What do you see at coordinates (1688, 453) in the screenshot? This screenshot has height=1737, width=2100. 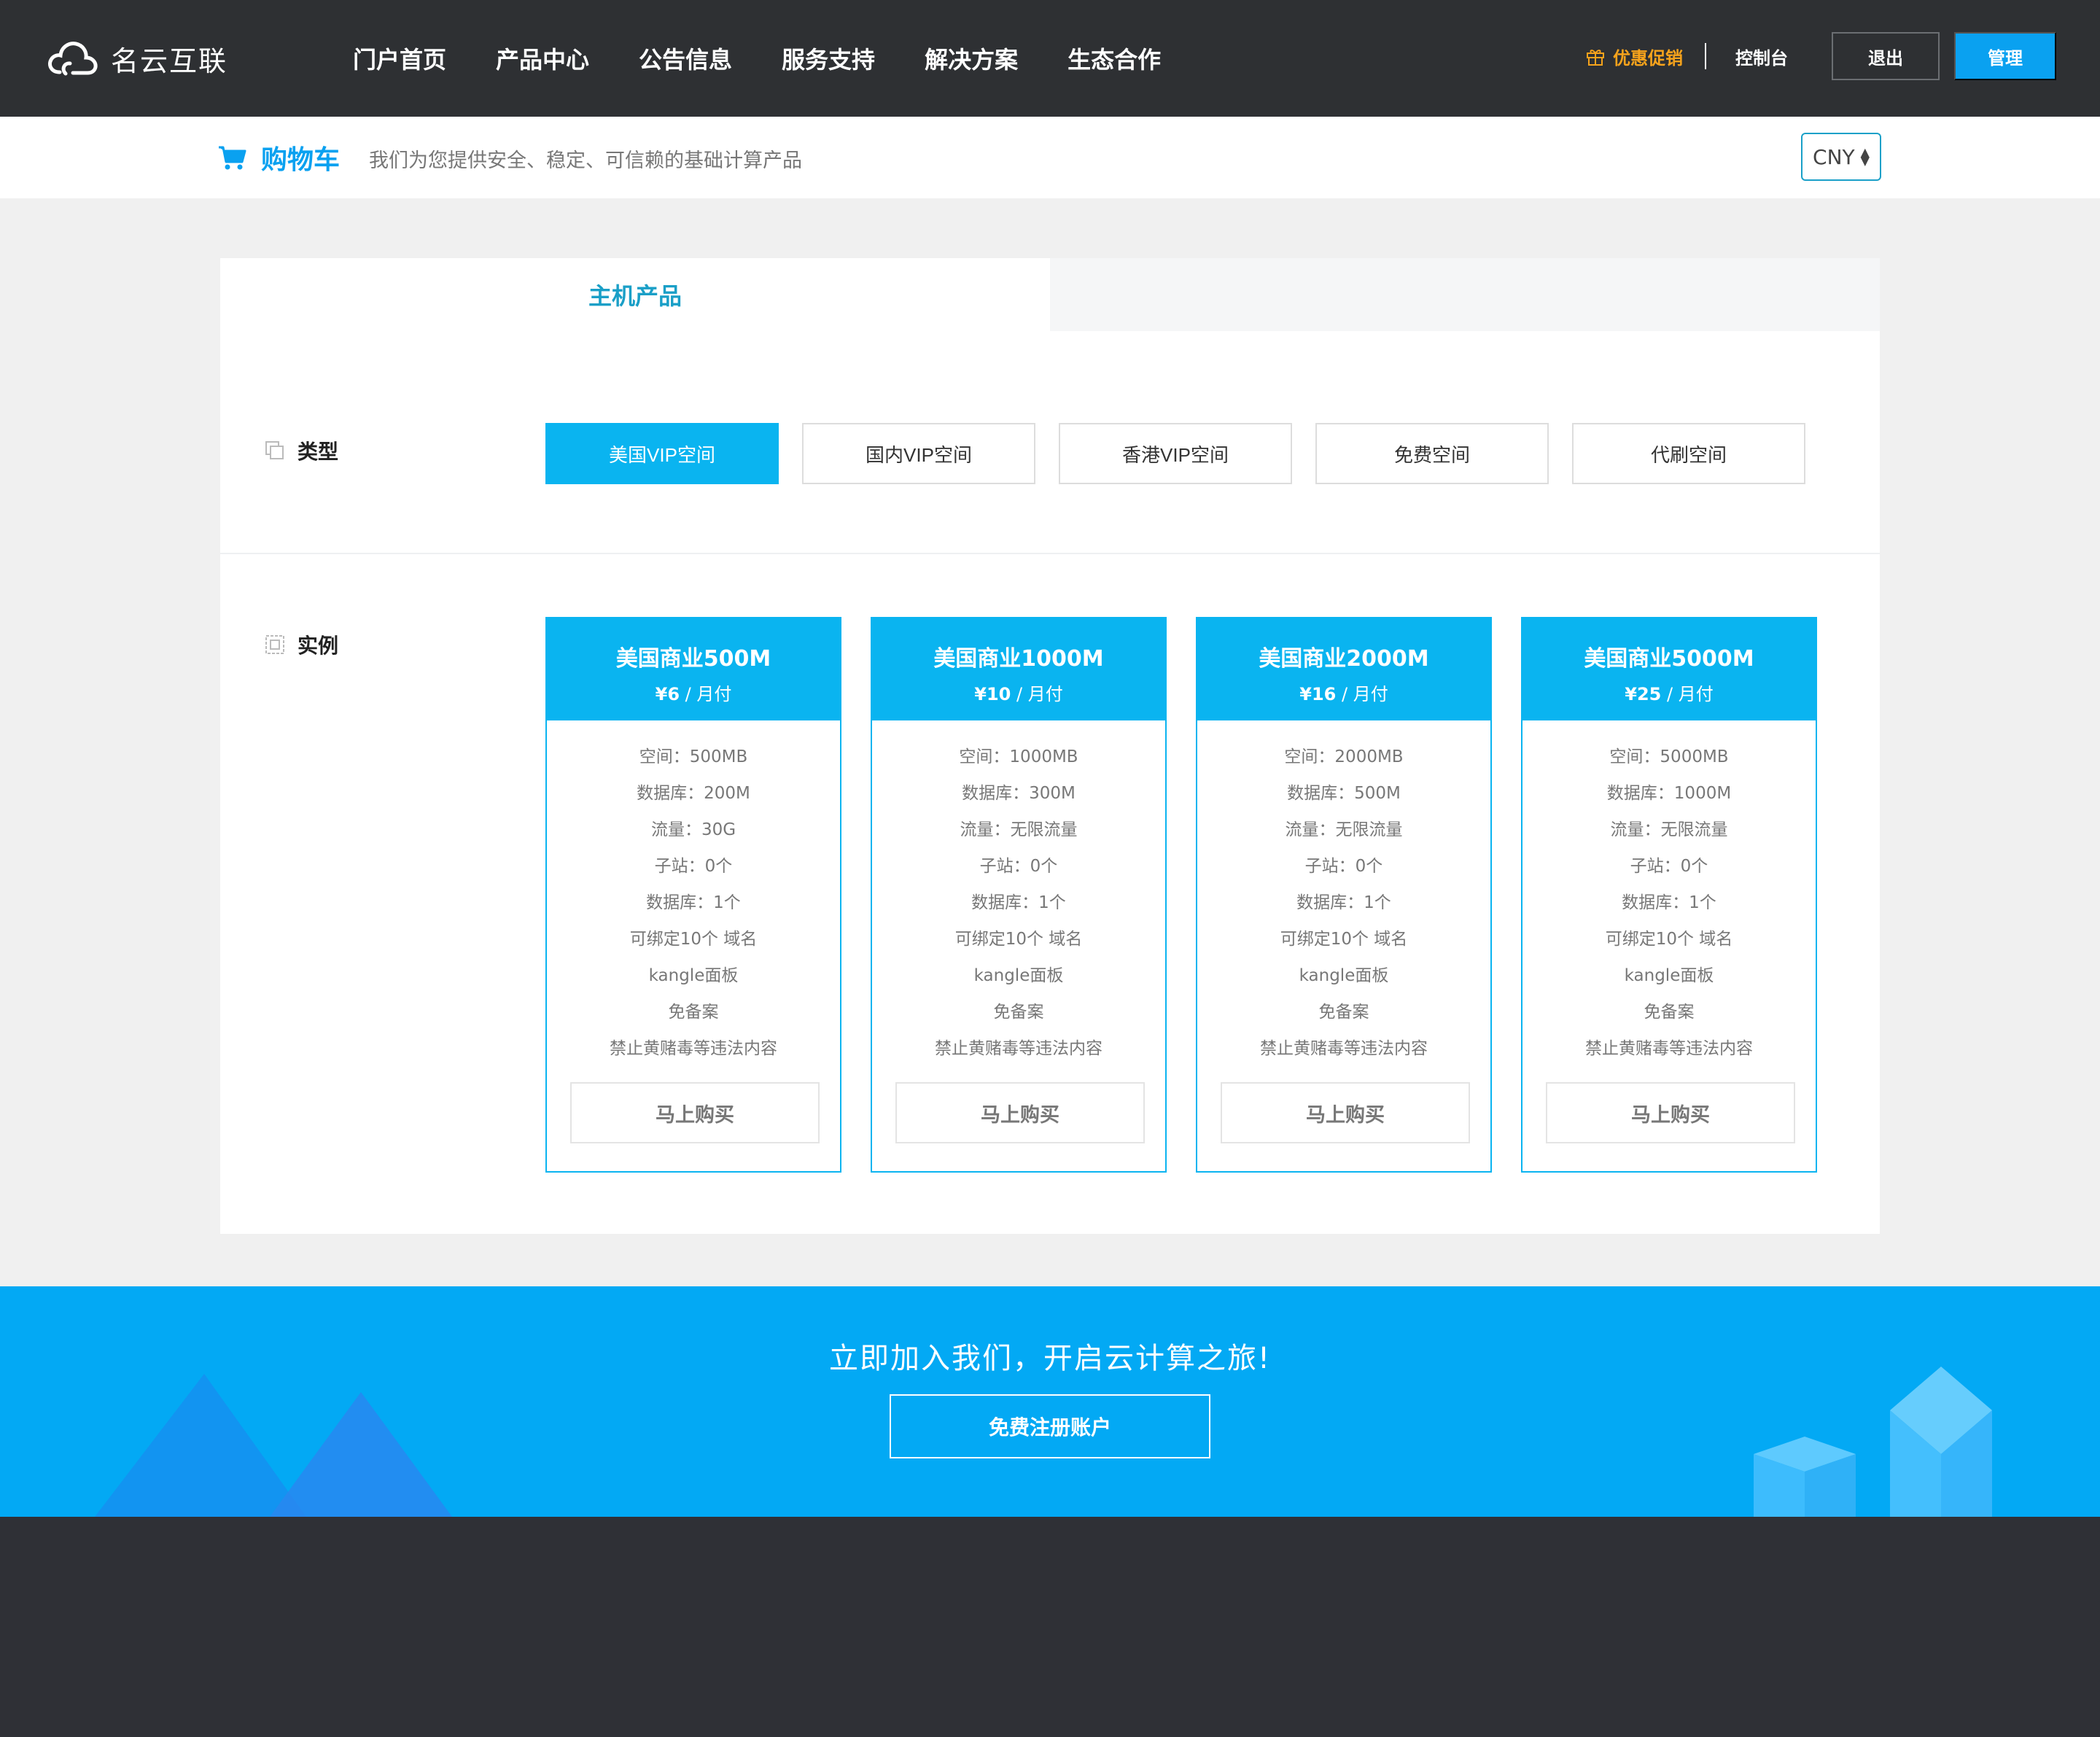 I see `type-option-proxy: 代刷空间` at bounding box center [1688, 453].